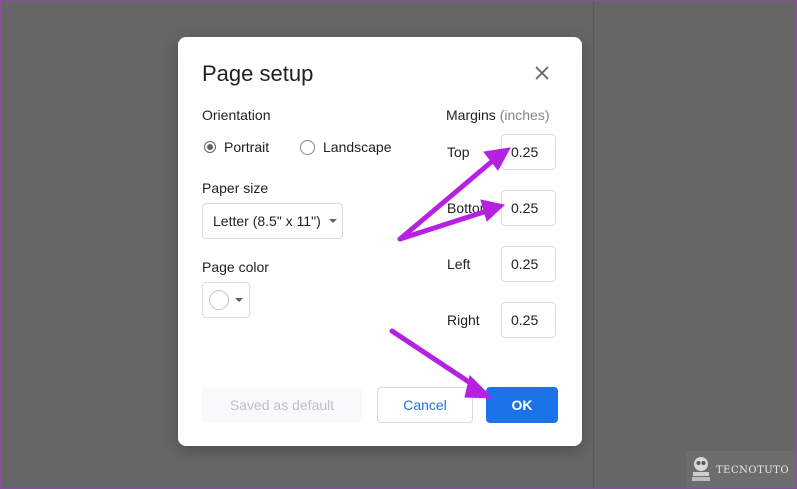 The image size is (797, 489). What do you see at coordinates (458, 152) in the screenshot?
I see `margin-top-label: Top` at bounding box center [458, 152].